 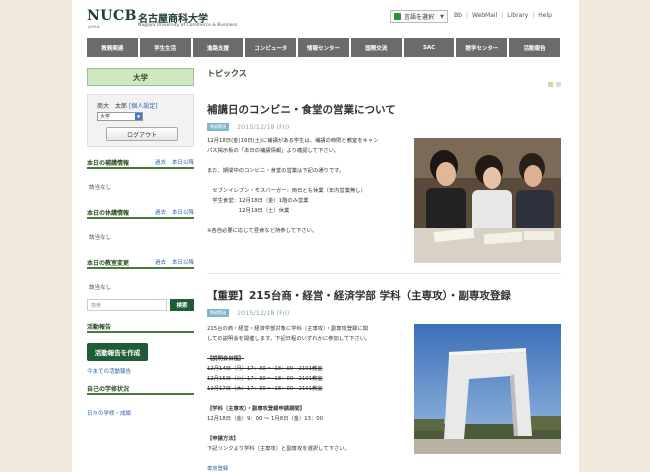 I want to click on nav-activity-report: 活動報告, so click(x=535, y=47).